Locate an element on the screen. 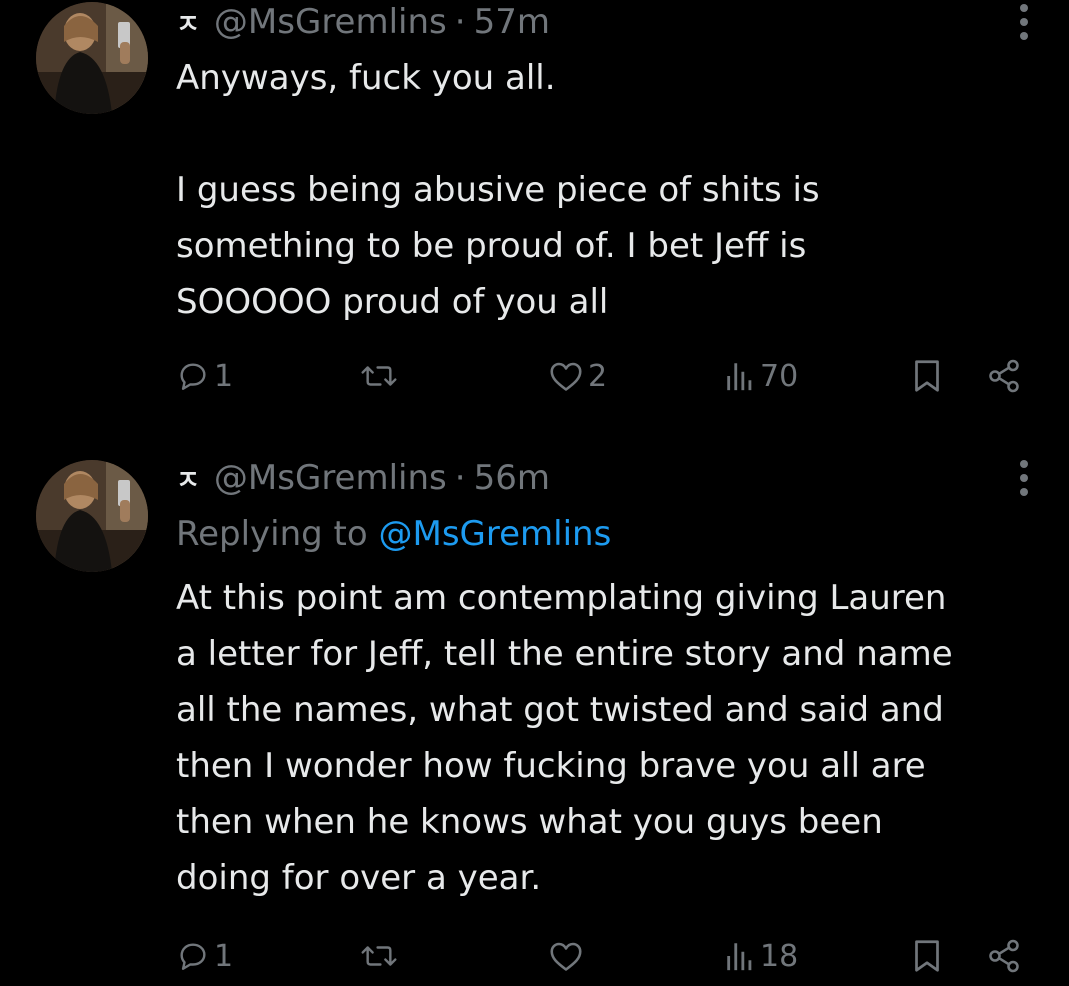 The width and height of the screenshot is (1069, 986). replying-to: Replying to @MsGremlins is located at coordinates (393, 534).